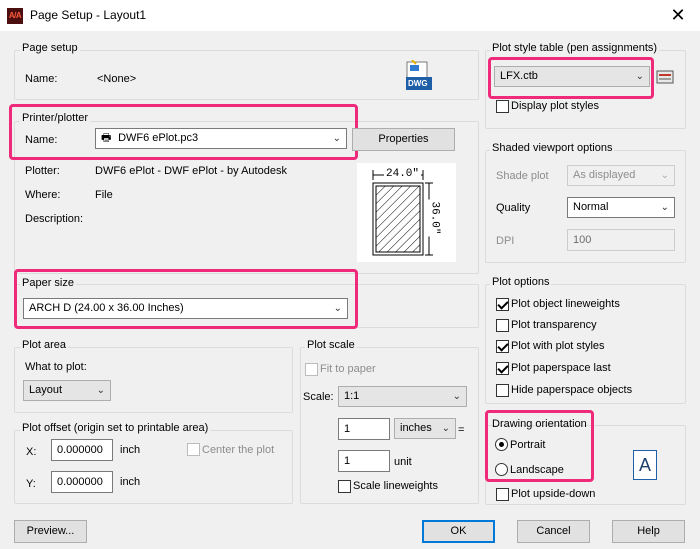 The height and width of the screenshot is (549, 700). I want to click on printer-plotter-label: Printer/plotter, so click(55, 118).